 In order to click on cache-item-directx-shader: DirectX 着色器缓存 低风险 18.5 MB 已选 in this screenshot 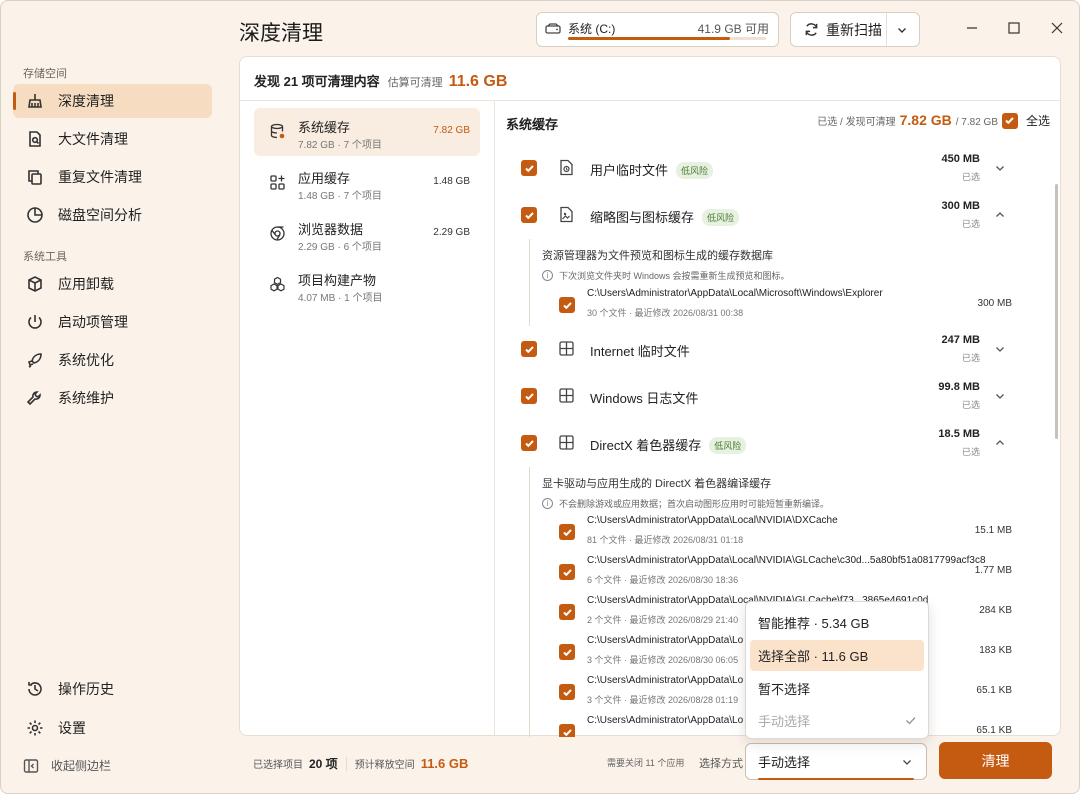, I will do `click(767, 443)`.